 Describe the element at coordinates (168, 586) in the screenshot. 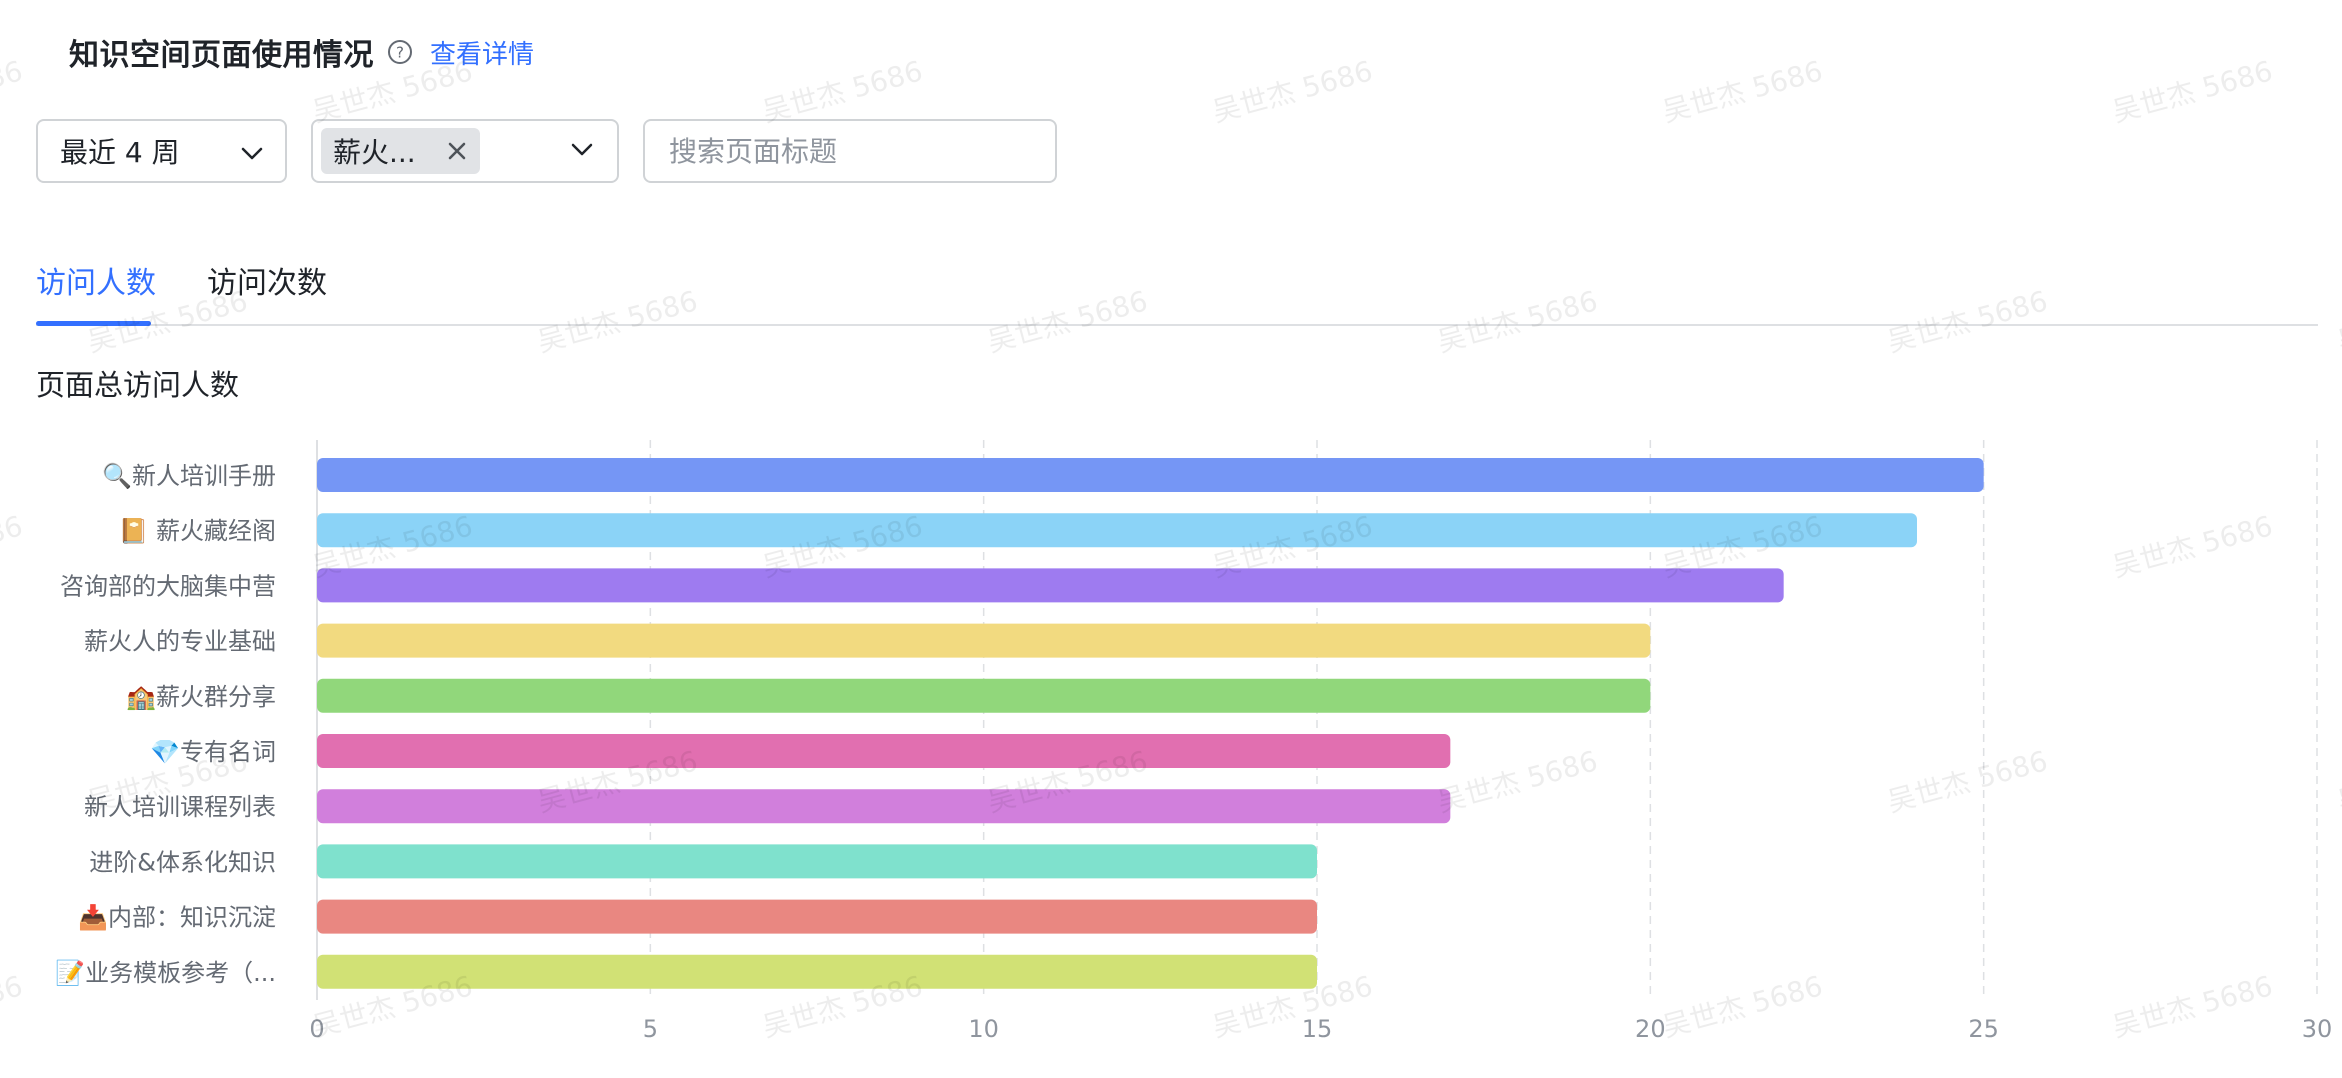

I see `category-label: 咨询部的大脑集中营` at that location.